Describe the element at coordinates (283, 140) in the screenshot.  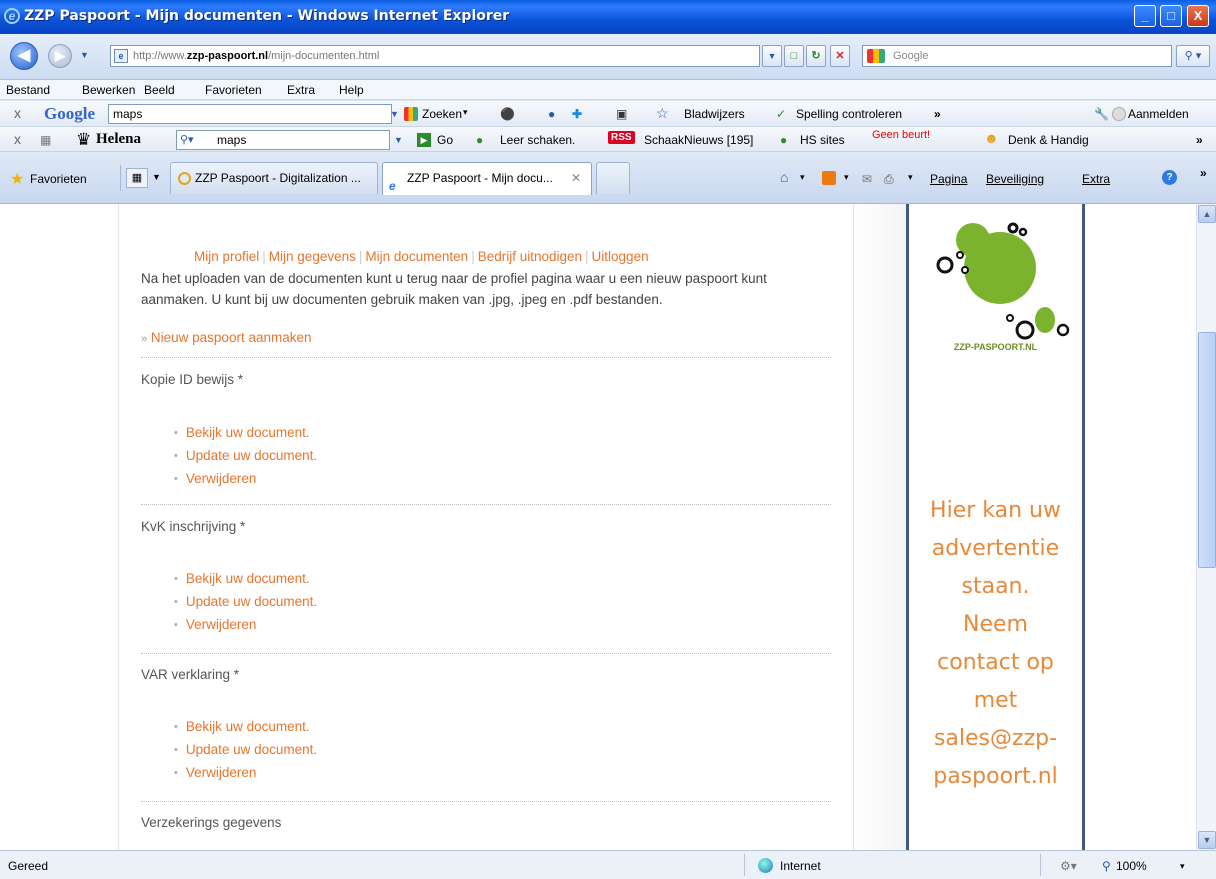
I see `helena-query-input: maps` at that location.